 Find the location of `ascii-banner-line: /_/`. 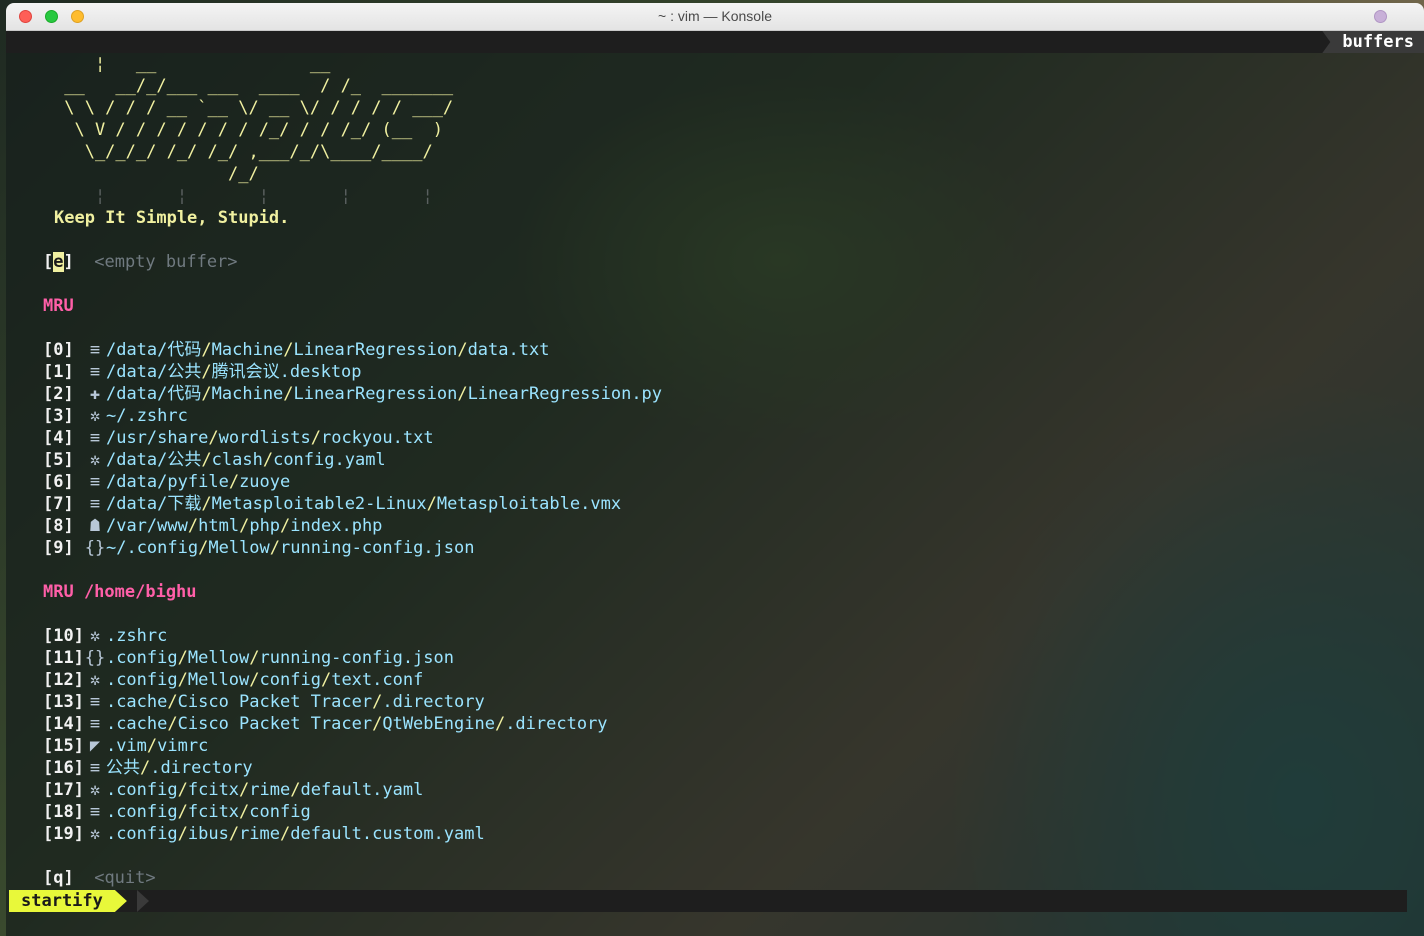

ascii-banner-line: /_/ is located at coordinates (156, 174).